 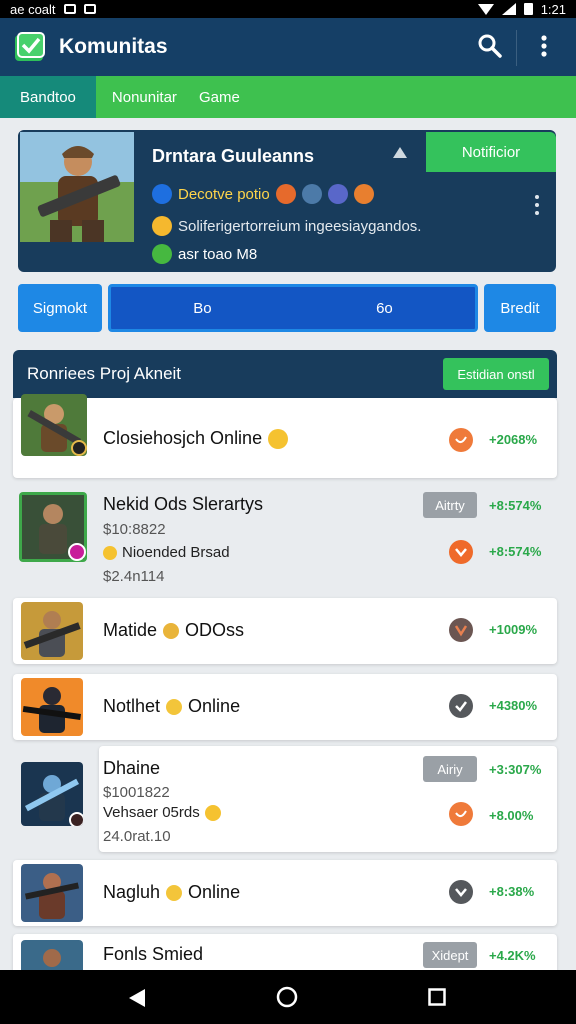 I want to click on game-icon, so click(x=162, y=194).